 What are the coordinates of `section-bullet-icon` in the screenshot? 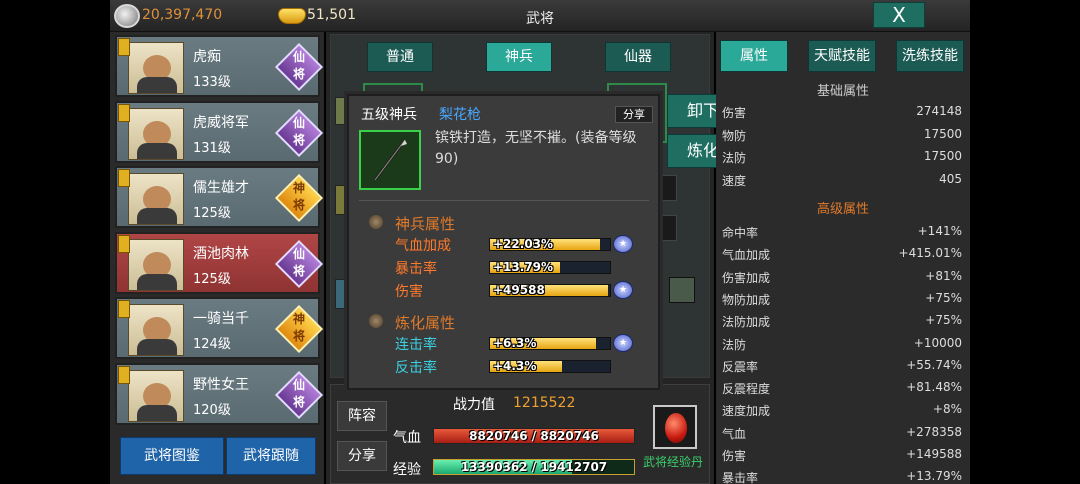 It's located at (376, 222).